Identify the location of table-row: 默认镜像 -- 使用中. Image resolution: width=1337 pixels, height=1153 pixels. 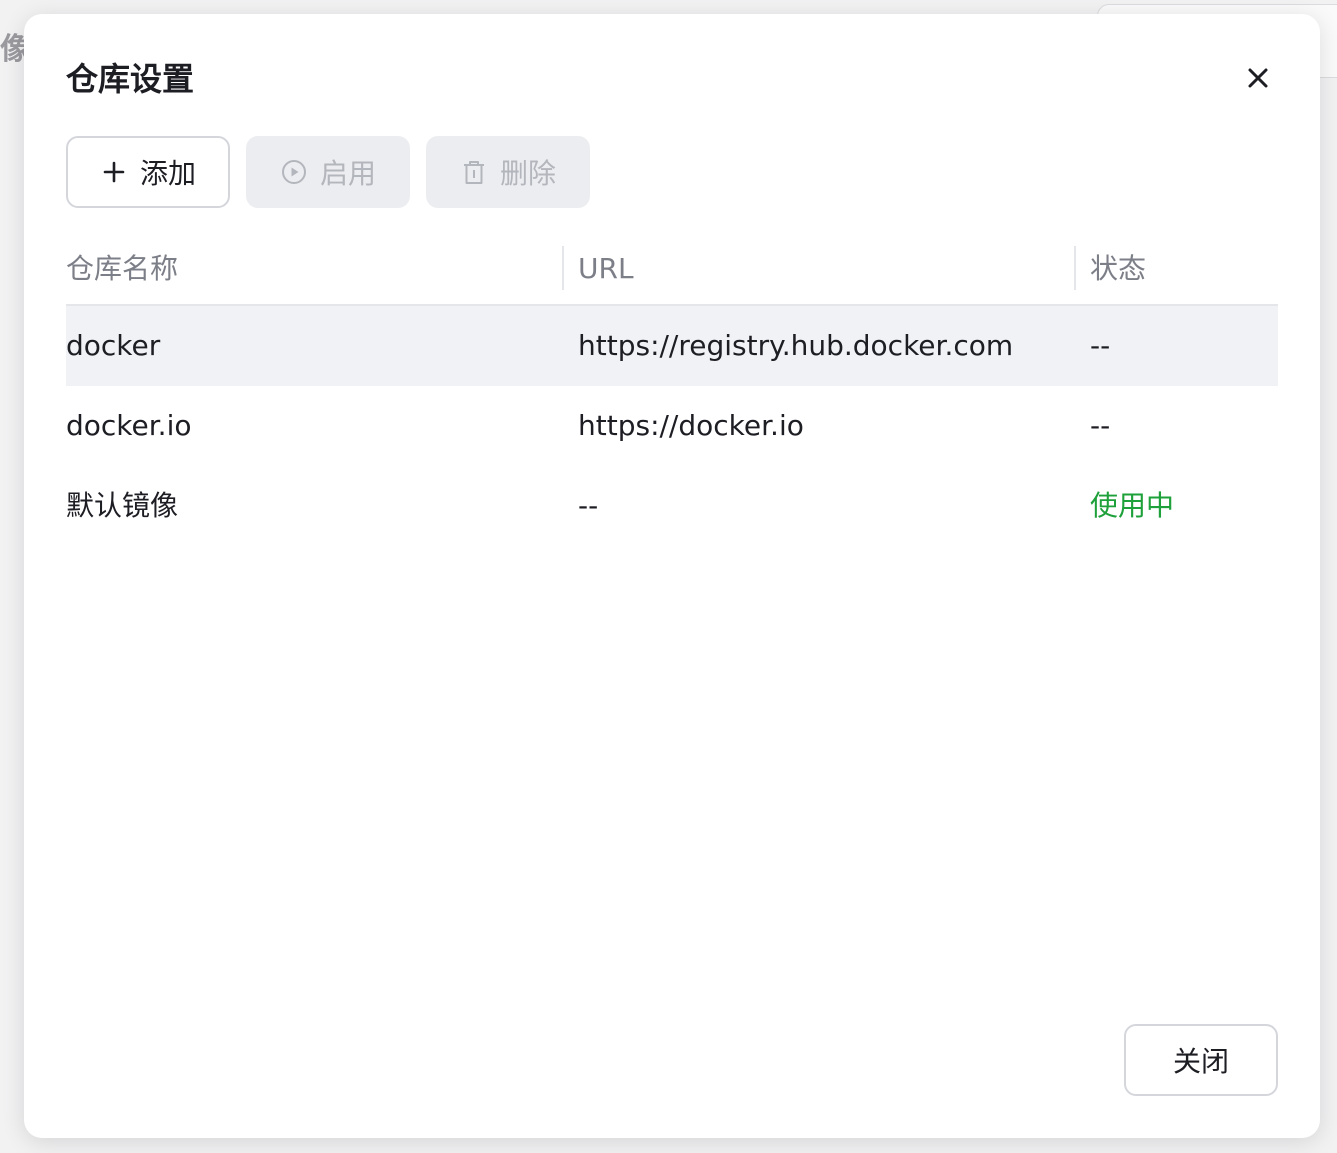
(672, 506).